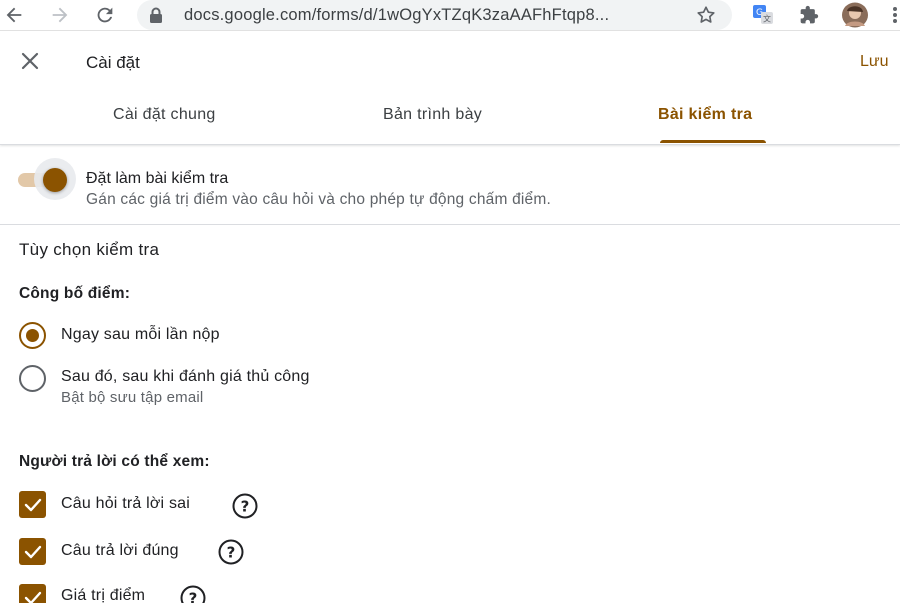 The height and width of the screenshot is (603, 900). I want to click on release-grade-heading: Công bố điểm:, so click(75, 293).